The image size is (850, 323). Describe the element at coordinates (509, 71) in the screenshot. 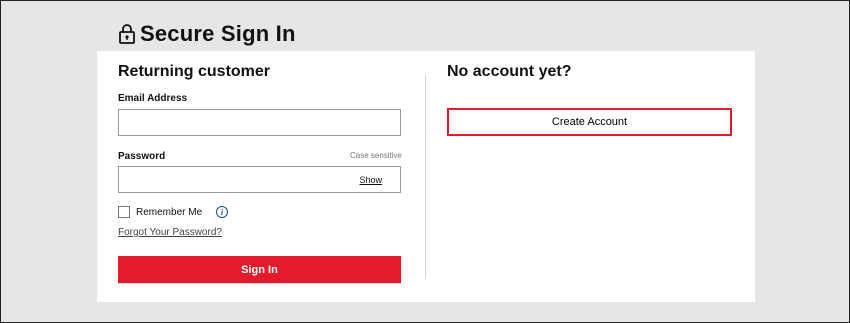

I see `no-account-title: No account yet?` at that location.